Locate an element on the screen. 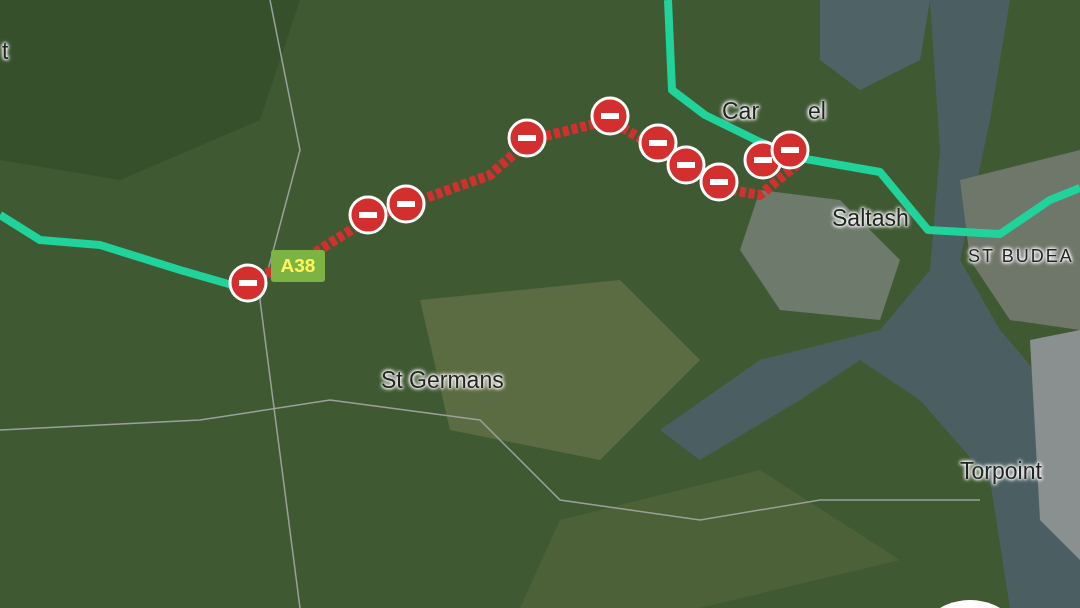 The image size is (1080, 608). place-label: St Germans is located at coordinates (442, 380).